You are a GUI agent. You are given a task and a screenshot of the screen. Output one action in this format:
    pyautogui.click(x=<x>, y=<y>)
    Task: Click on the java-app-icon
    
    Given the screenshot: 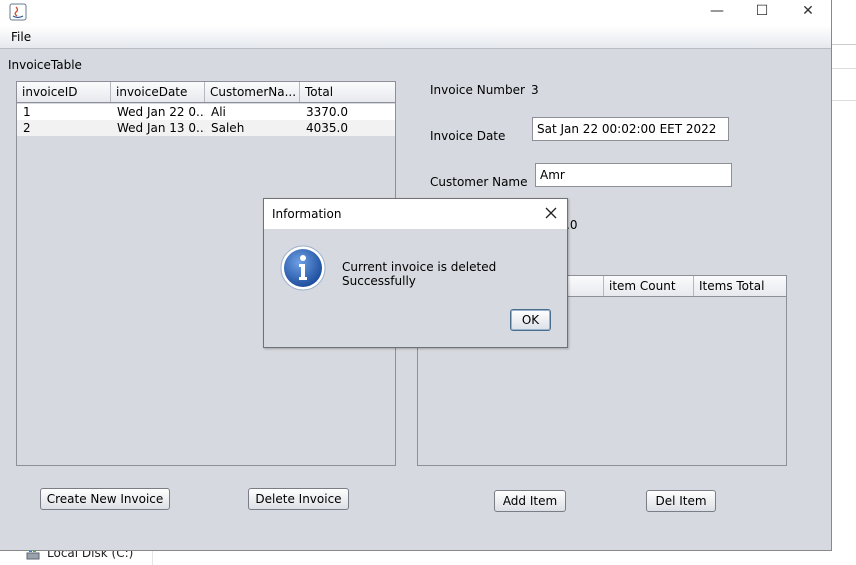 What is the action you would take?
    pyautogui.click(x=18, y=12)
    